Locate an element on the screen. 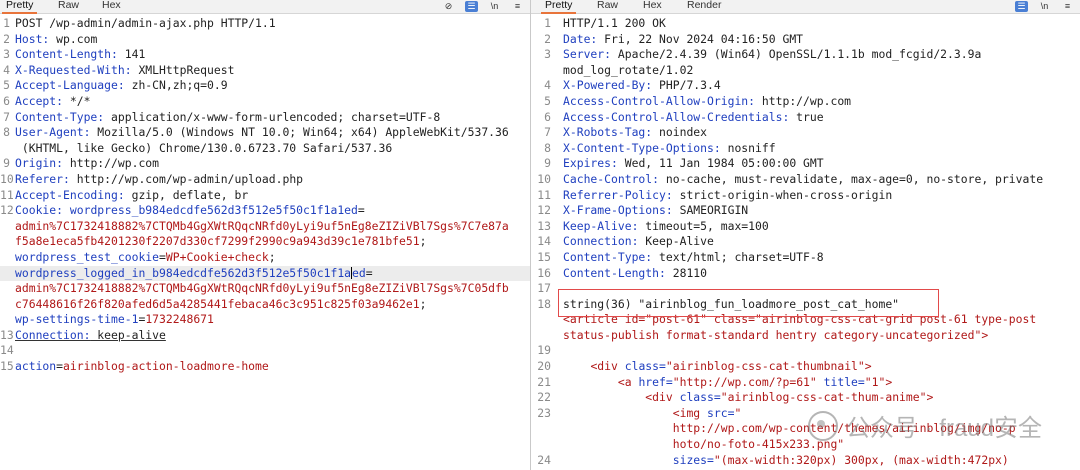  line-content: Accept: */* is located at coordinates (272, 102).